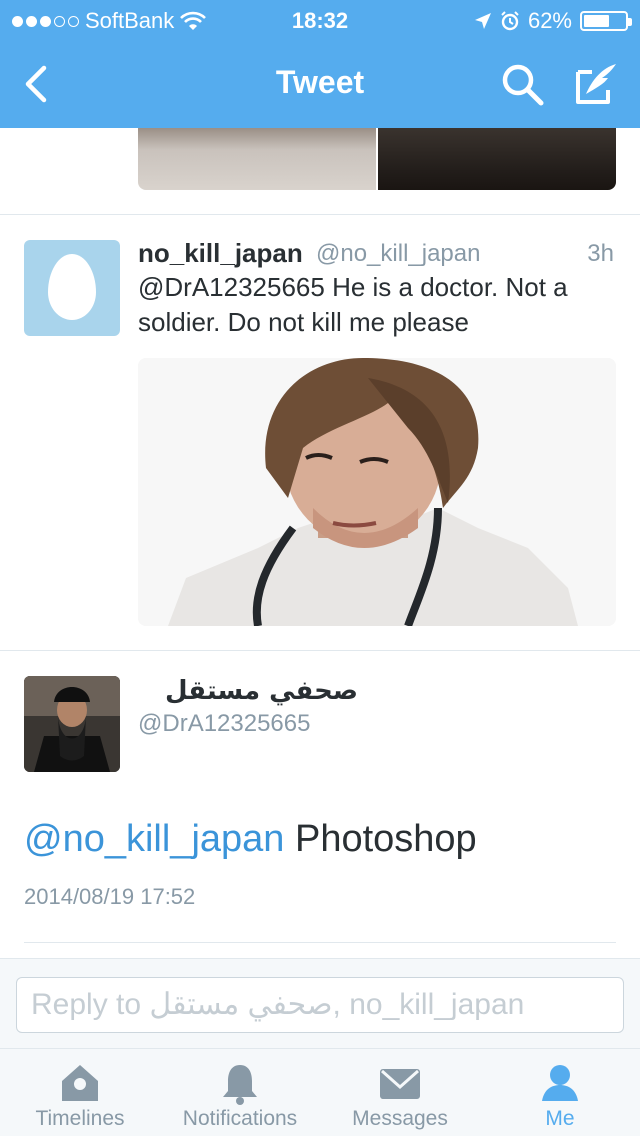 The image size is (640, 1136). I want to click on home-icon, so click(80, 1083).